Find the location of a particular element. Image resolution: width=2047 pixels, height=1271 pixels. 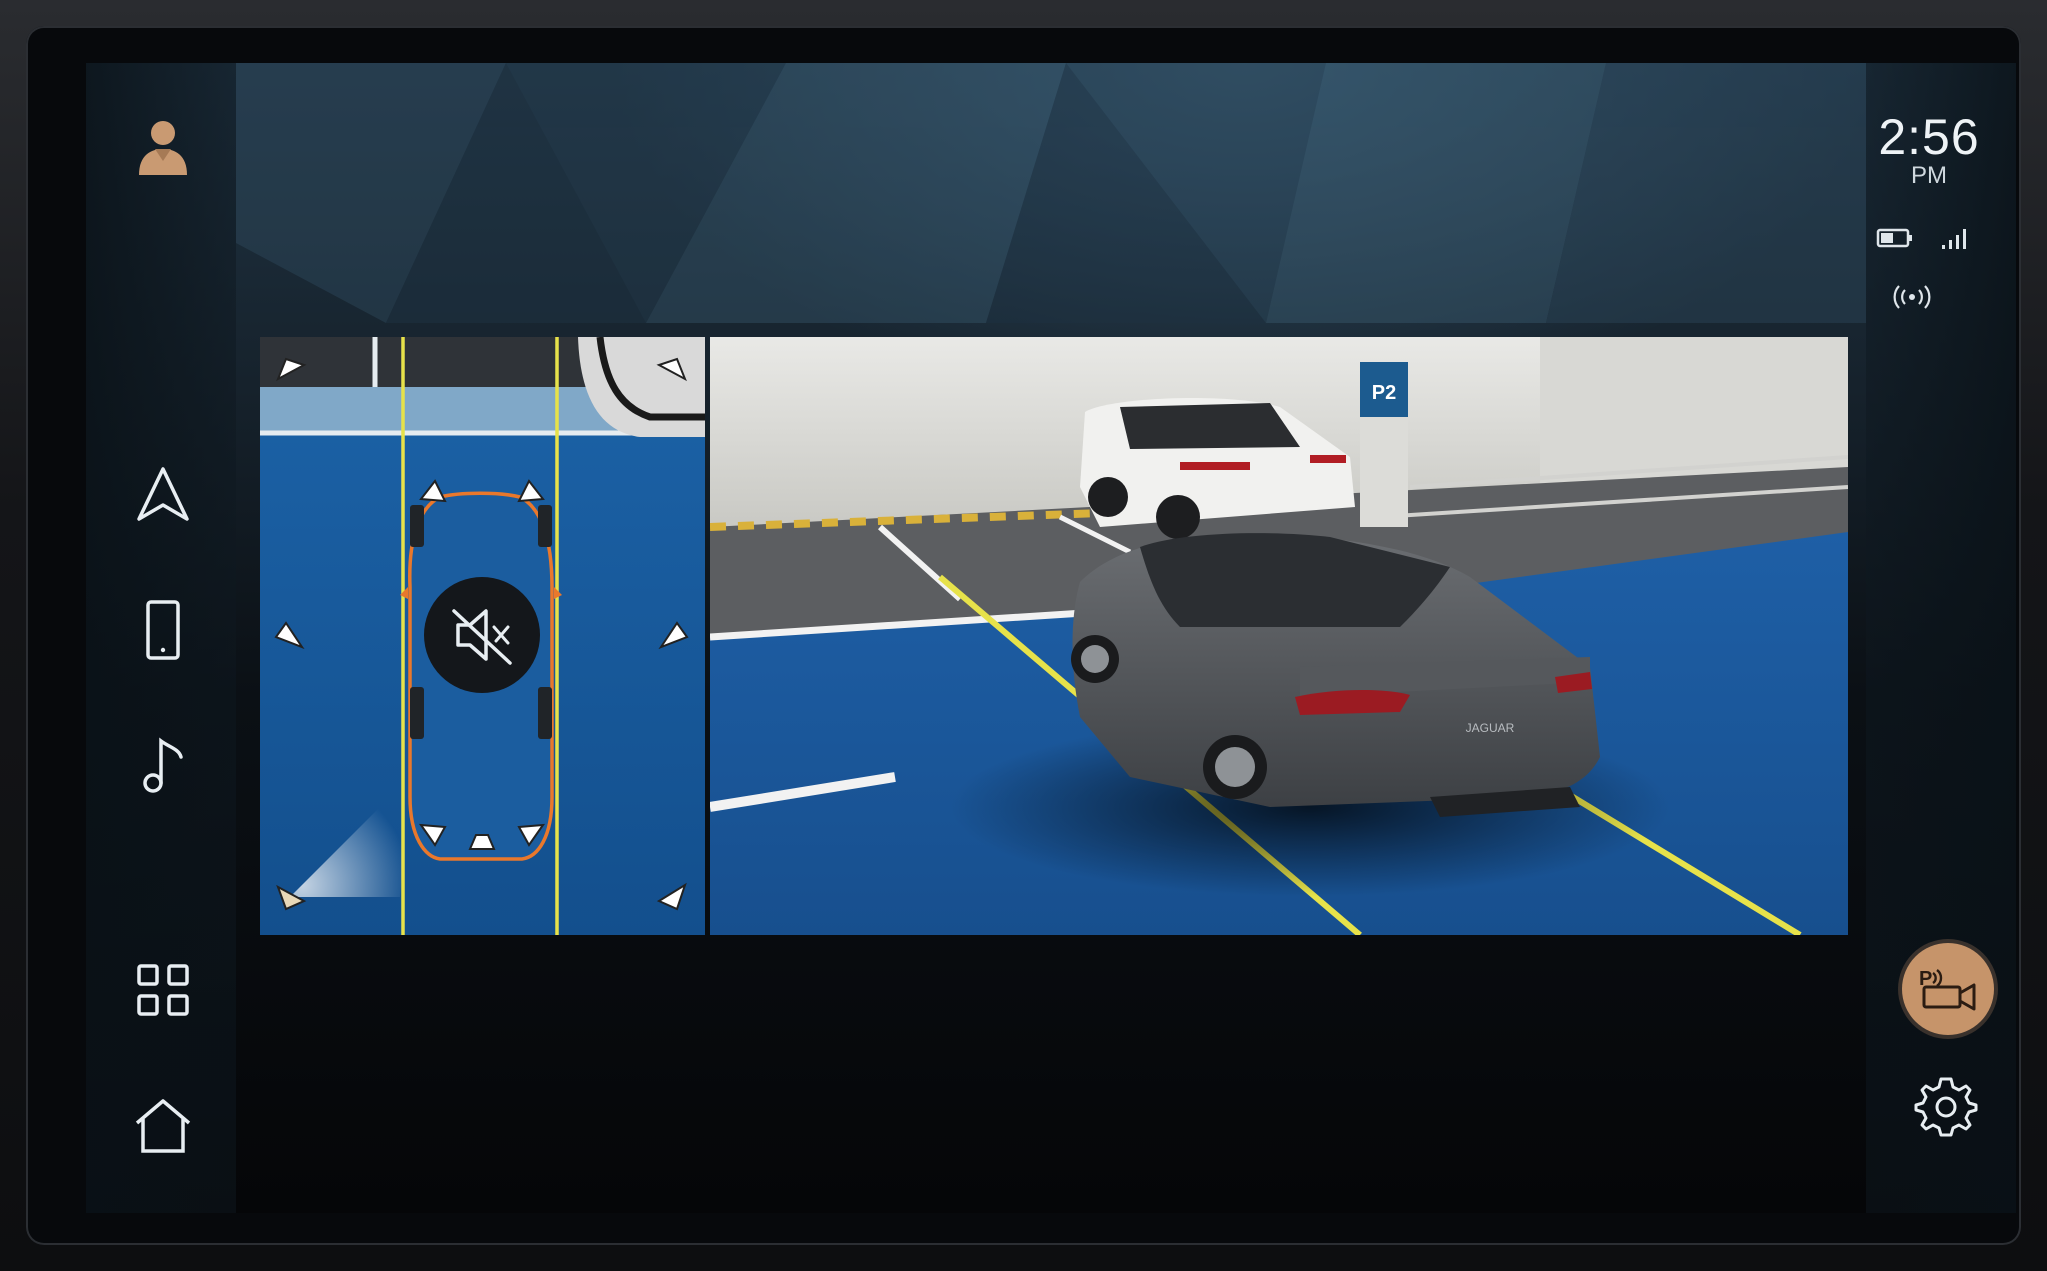

right-status-rail: 2:56 PM P is located at coordinates (1941, 638).